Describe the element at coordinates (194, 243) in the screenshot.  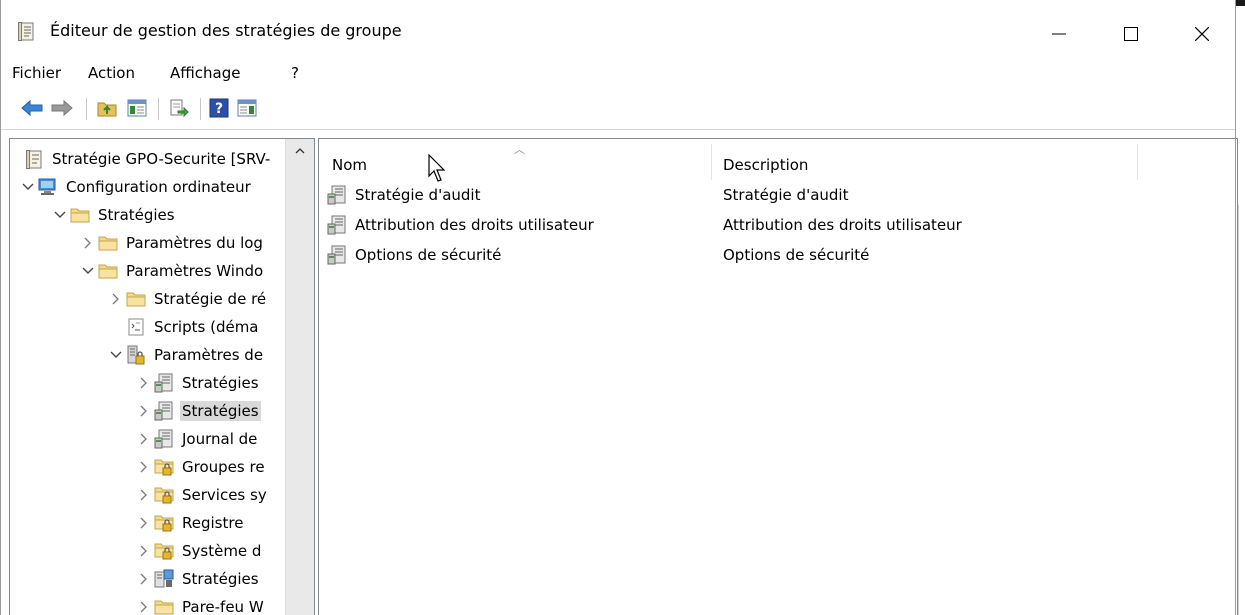
I see `tree-node-label: Paramètres du log` at that location.